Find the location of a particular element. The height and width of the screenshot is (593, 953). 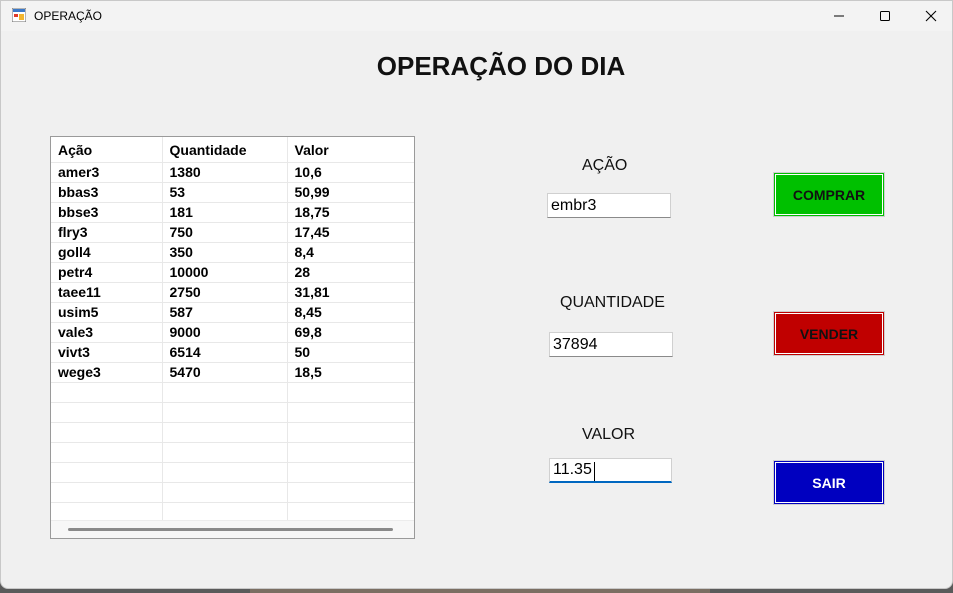

quantidade-input is located at coordinates (611, 344).